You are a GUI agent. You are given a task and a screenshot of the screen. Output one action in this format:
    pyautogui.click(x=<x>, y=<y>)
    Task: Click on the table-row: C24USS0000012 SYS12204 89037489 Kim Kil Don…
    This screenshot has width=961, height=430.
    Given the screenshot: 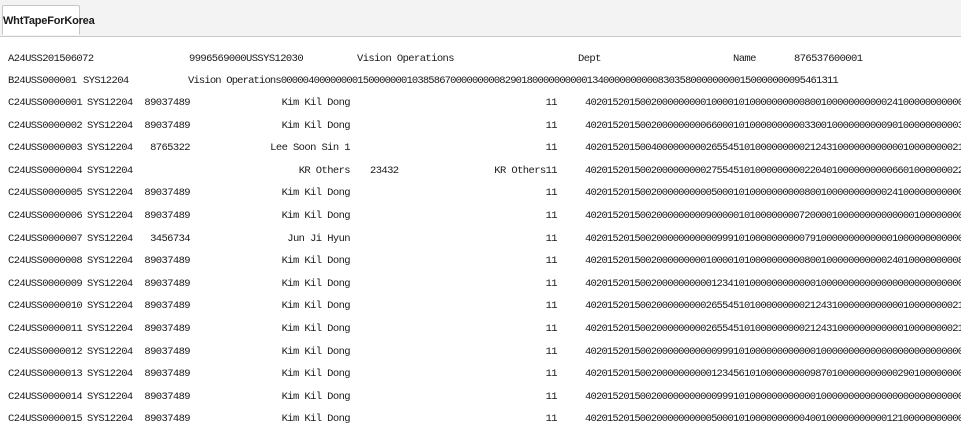 What is the action you would take?
    pyautogui.click(x=480, y=352)
    